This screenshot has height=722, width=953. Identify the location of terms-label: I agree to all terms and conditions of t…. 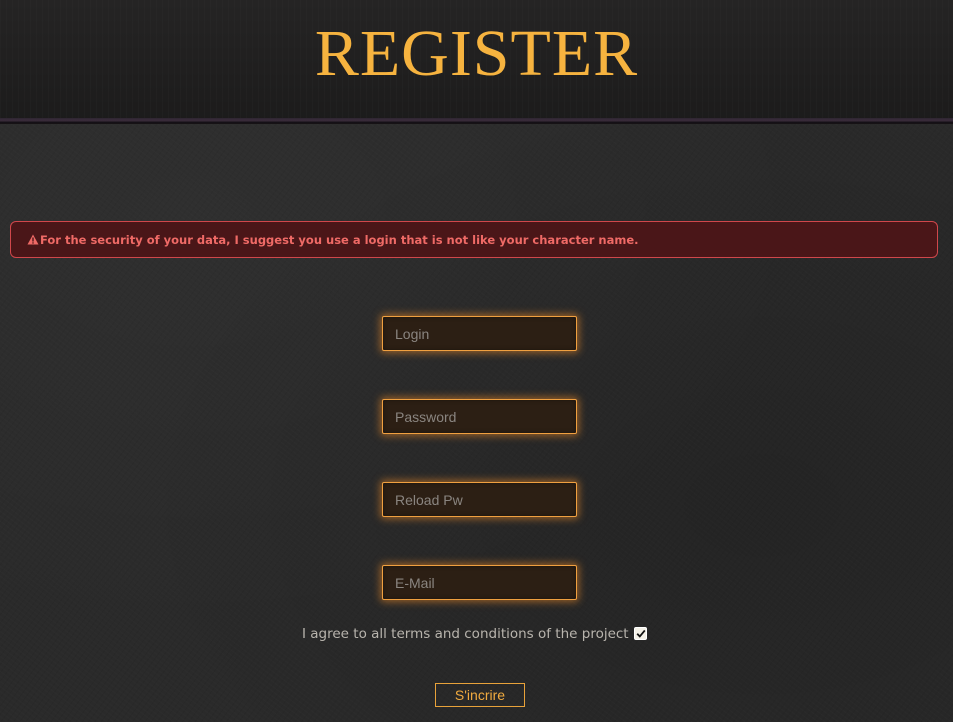
(465, 634).